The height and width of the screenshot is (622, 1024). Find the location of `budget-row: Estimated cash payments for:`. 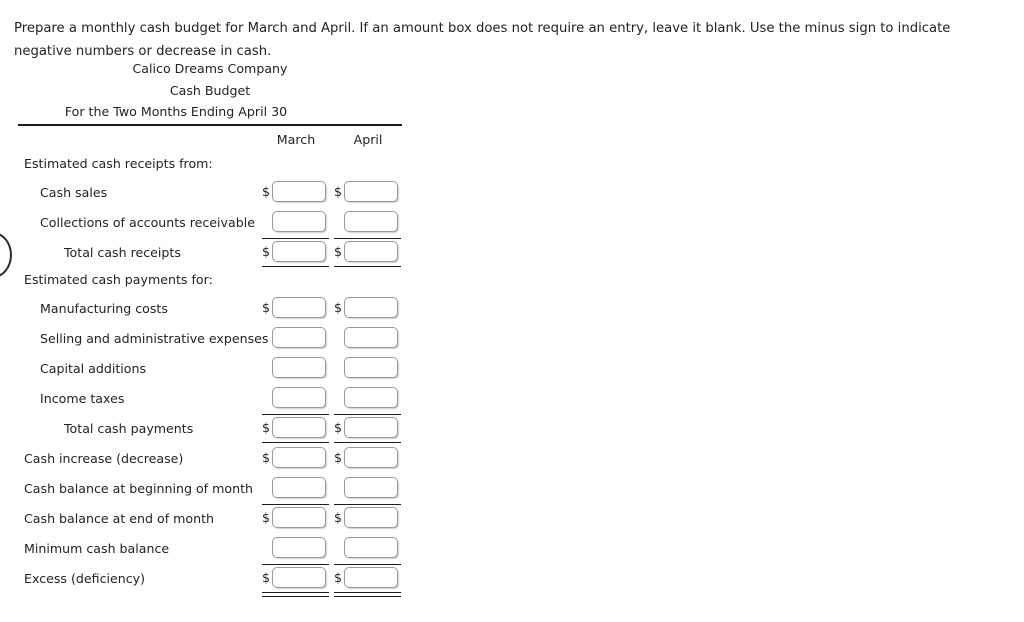

budget-row: Estimated cash payments for: is located at coordinates (210, 281).